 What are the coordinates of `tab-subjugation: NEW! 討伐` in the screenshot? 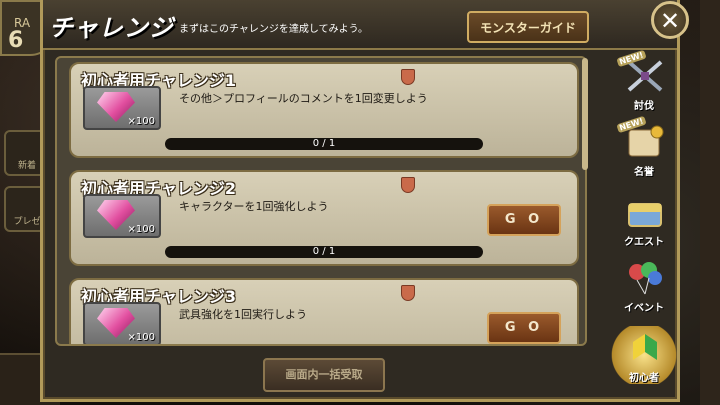 It's located at (644, 80).